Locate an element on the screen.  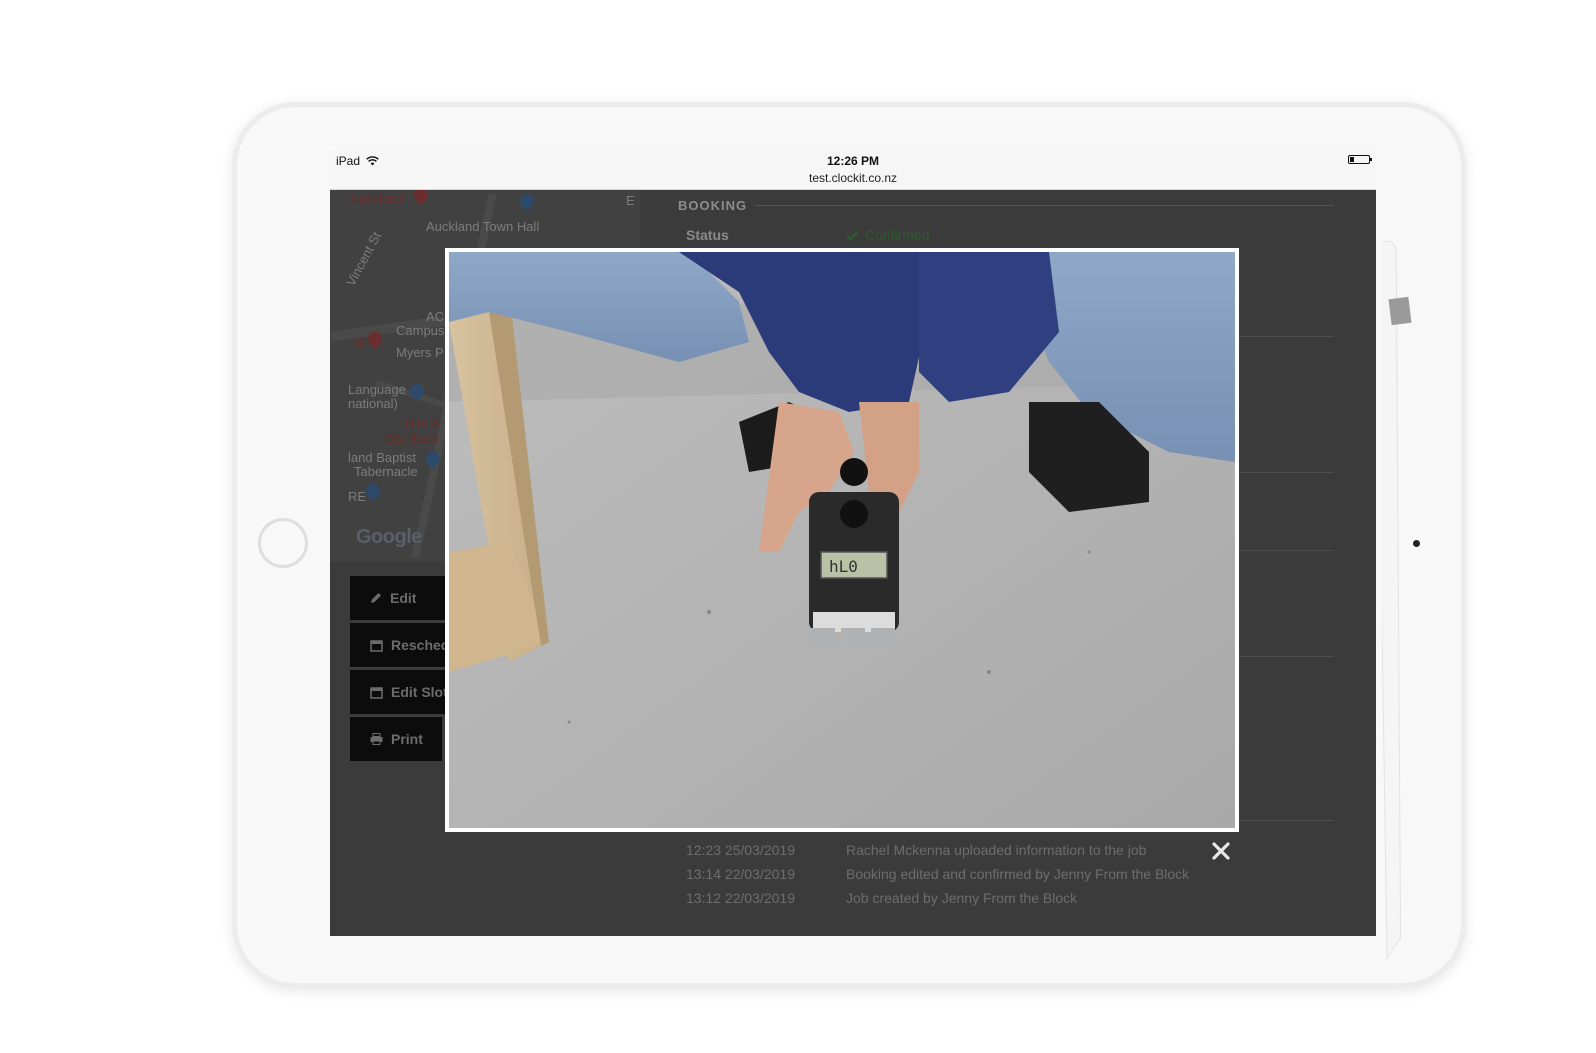
svg-text: hL0 is located at coordinates (843, 566).